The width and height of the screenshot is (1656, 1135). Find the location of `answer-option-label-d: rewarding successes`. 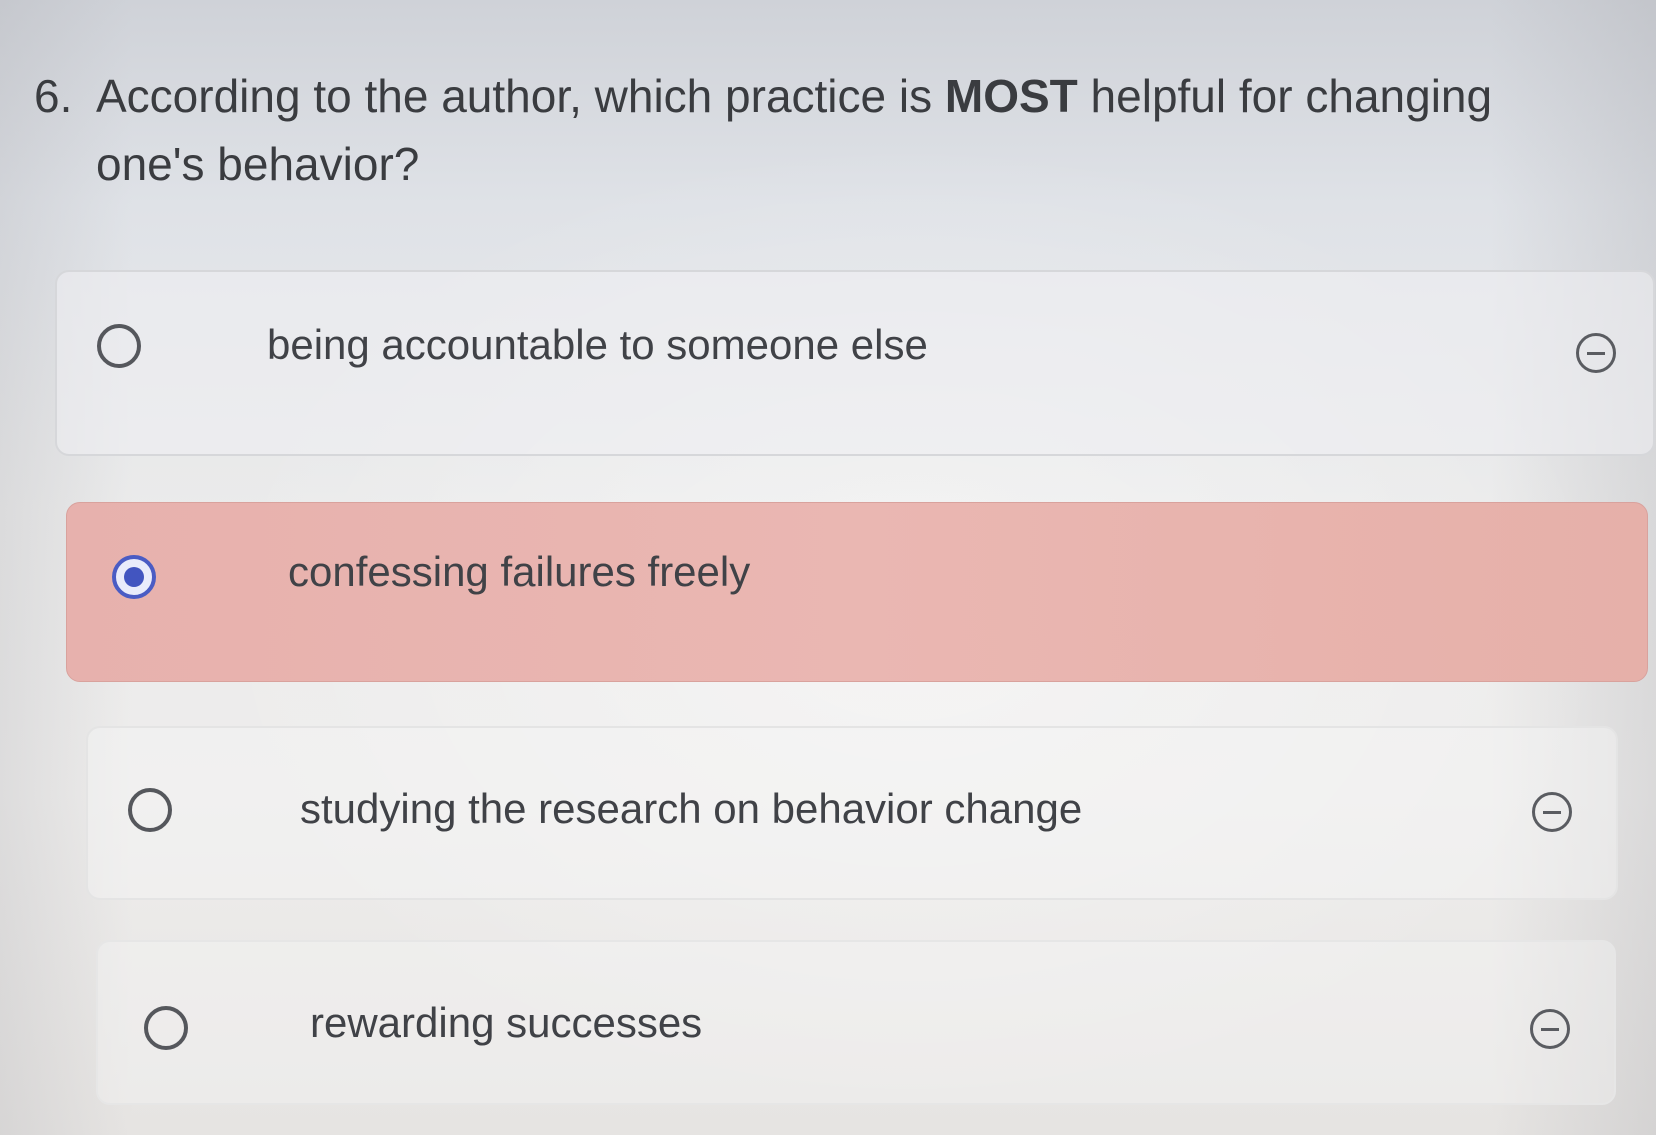

answer-option-label-d: rewarding successes is located at coordinates (506, 1022).